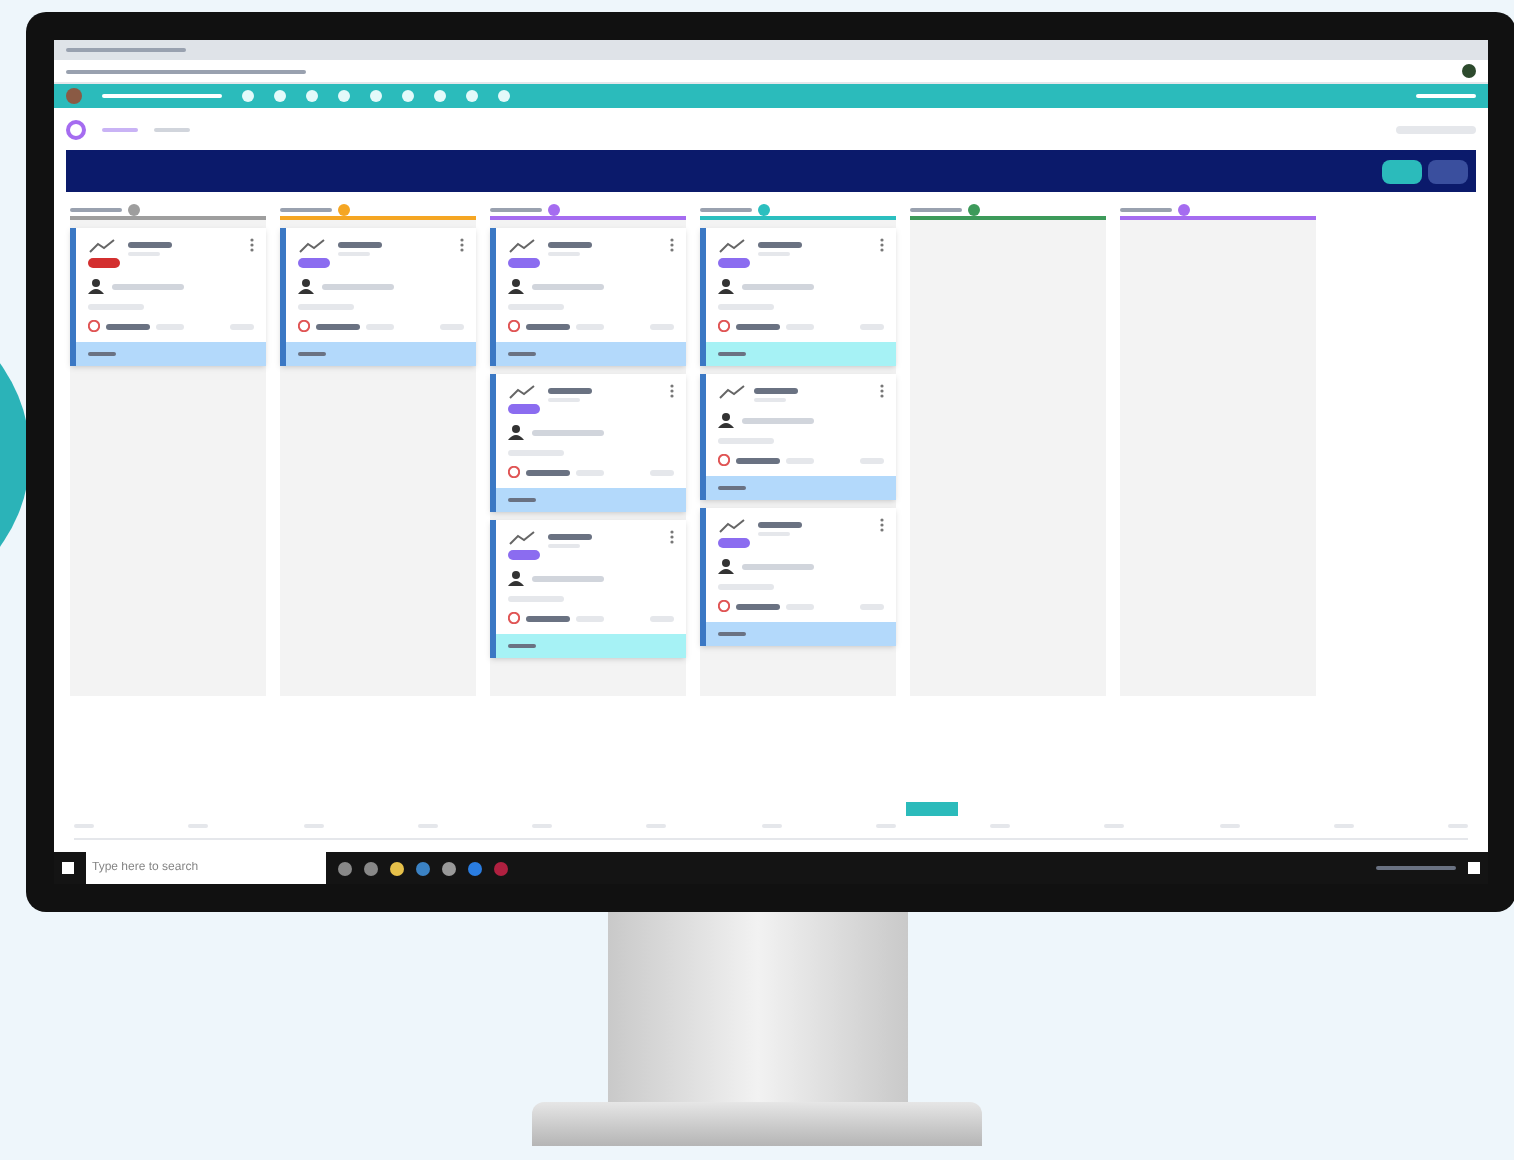  Describe the element at coordinates (74, 96) in the screenshot. I see `user-avatar-icon` at that location.